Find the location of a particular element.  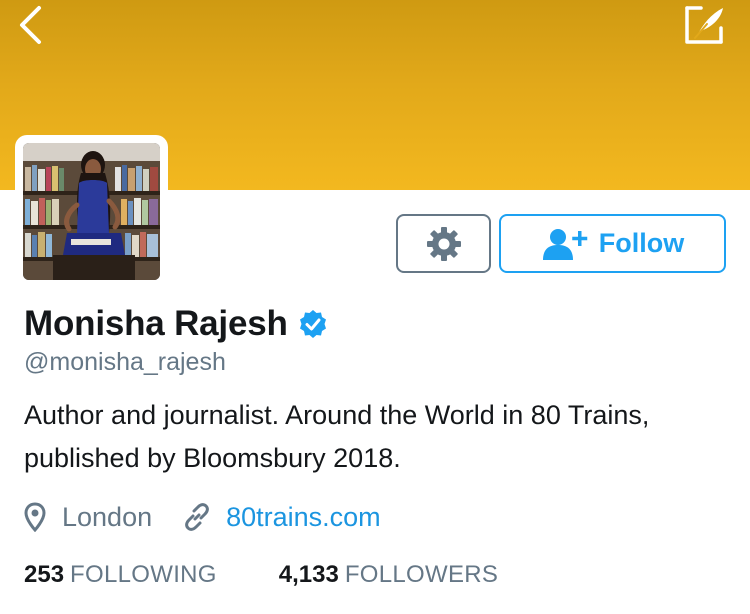

avatar is located at coordinates (91, 211).